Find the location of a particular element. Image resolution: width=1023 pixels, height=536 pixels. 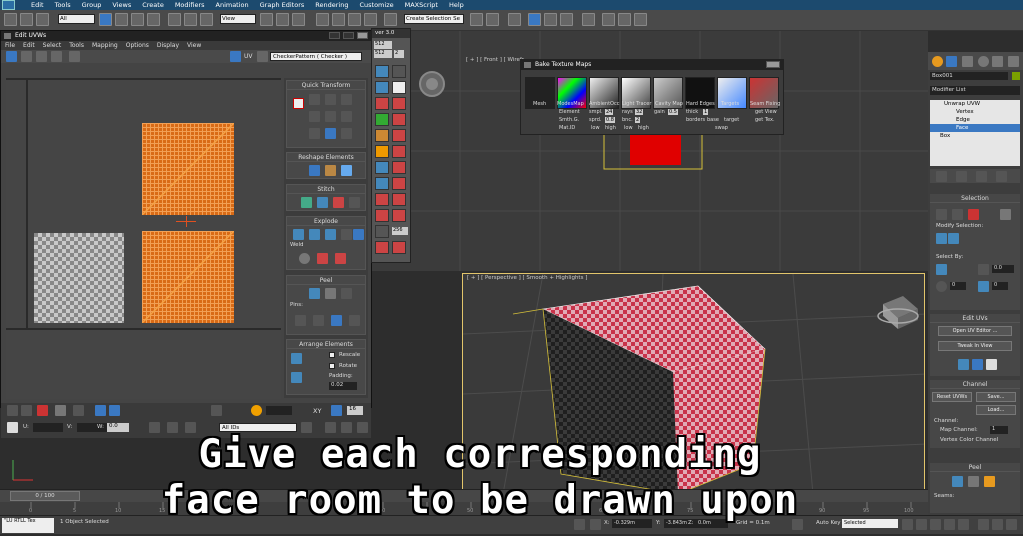

object-color-swatch is located at coordinates (1016, 76).